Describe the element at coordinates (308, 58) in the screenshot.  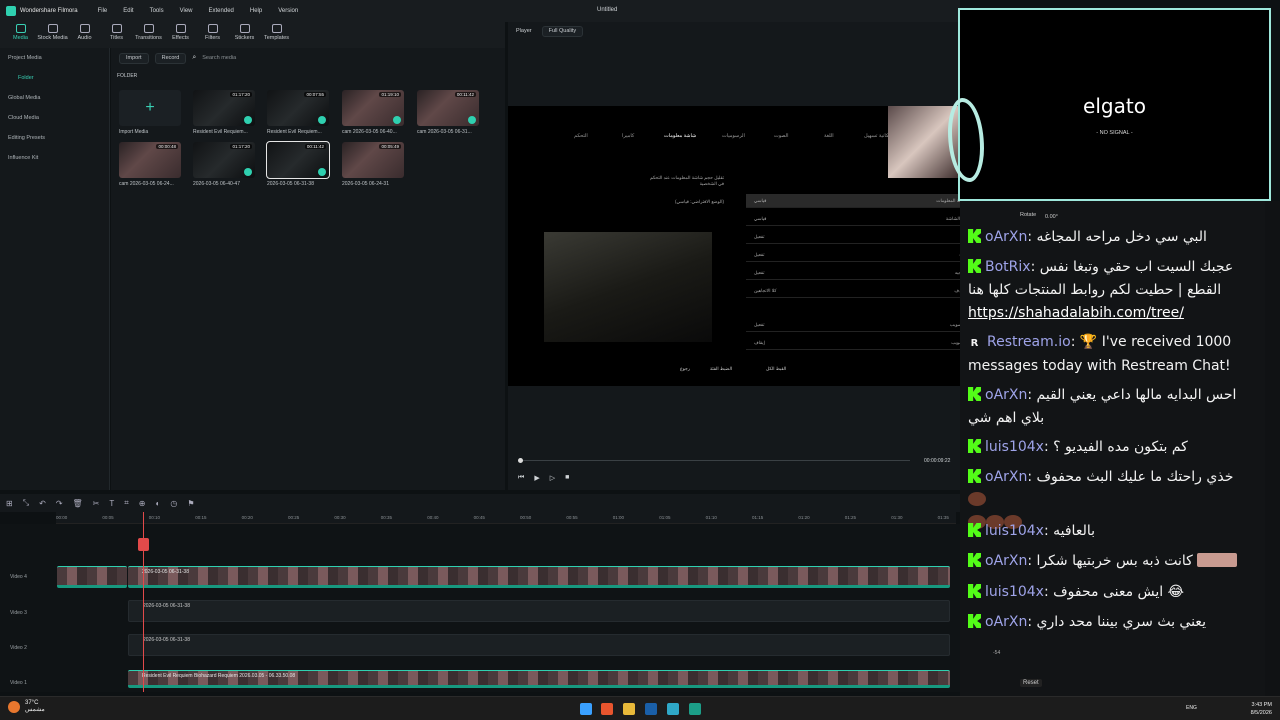
I see `media-topbar: Import Record ⌕ Search media` at that location.